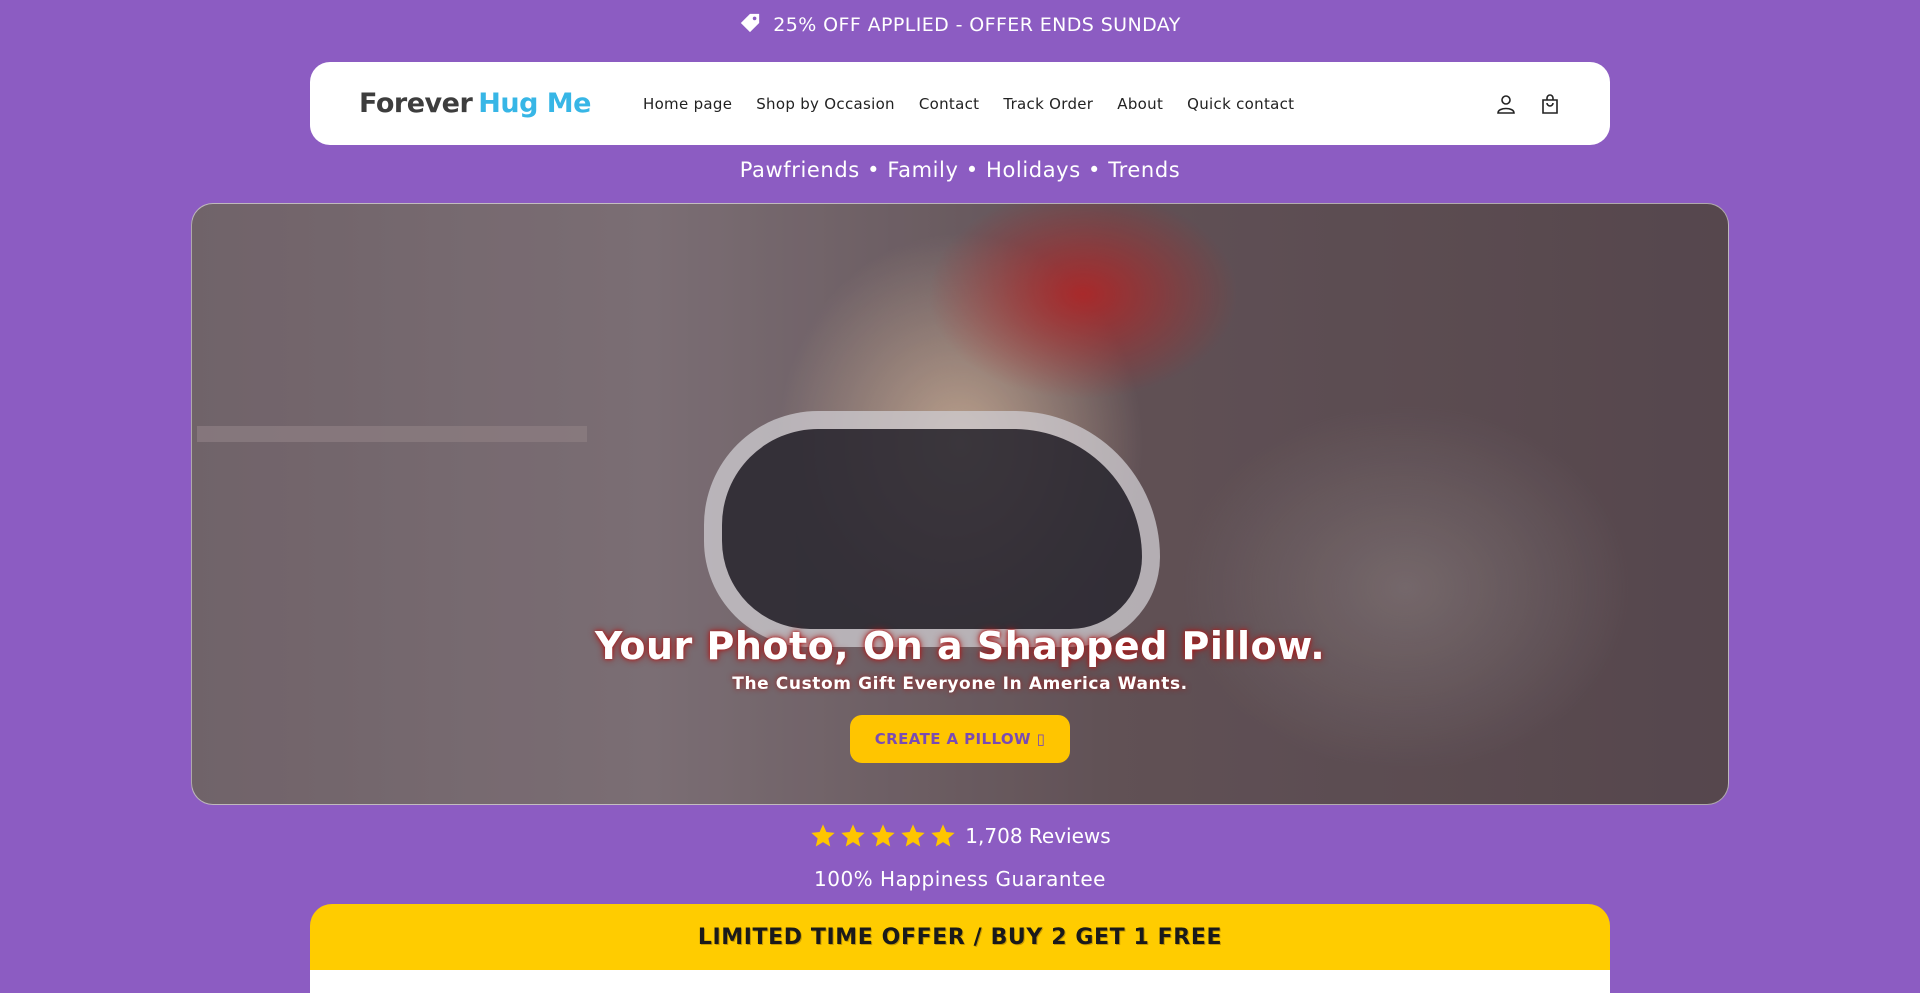 This screenshot has width=1920, height=993. I want to click on account-icon, so click(1506, 104).